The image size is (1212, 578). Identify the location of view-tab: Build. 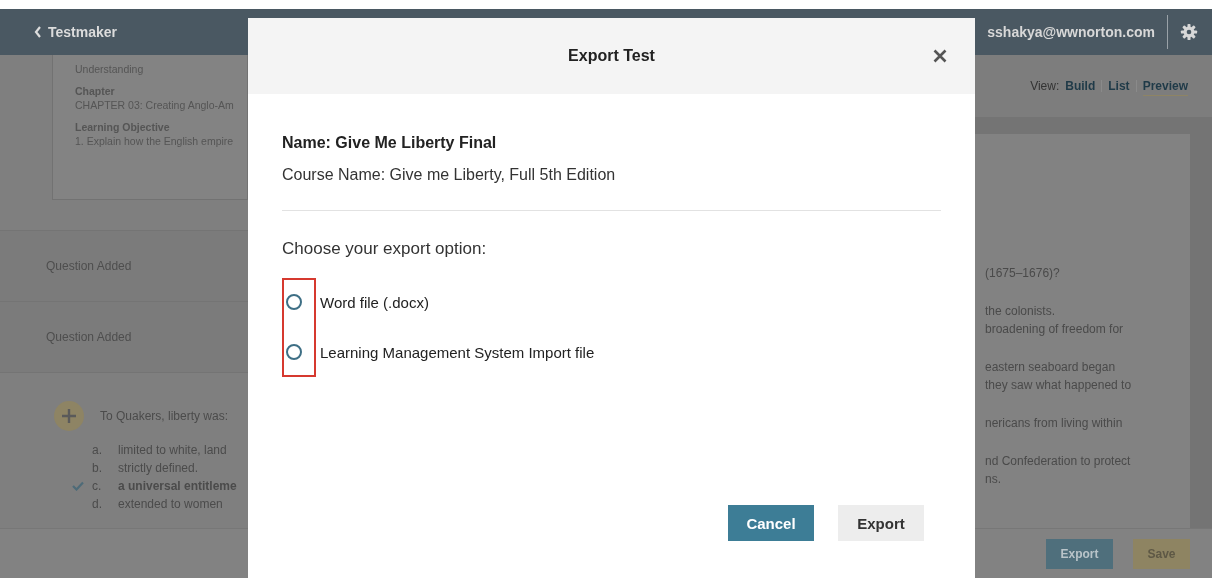
(1080, 86).